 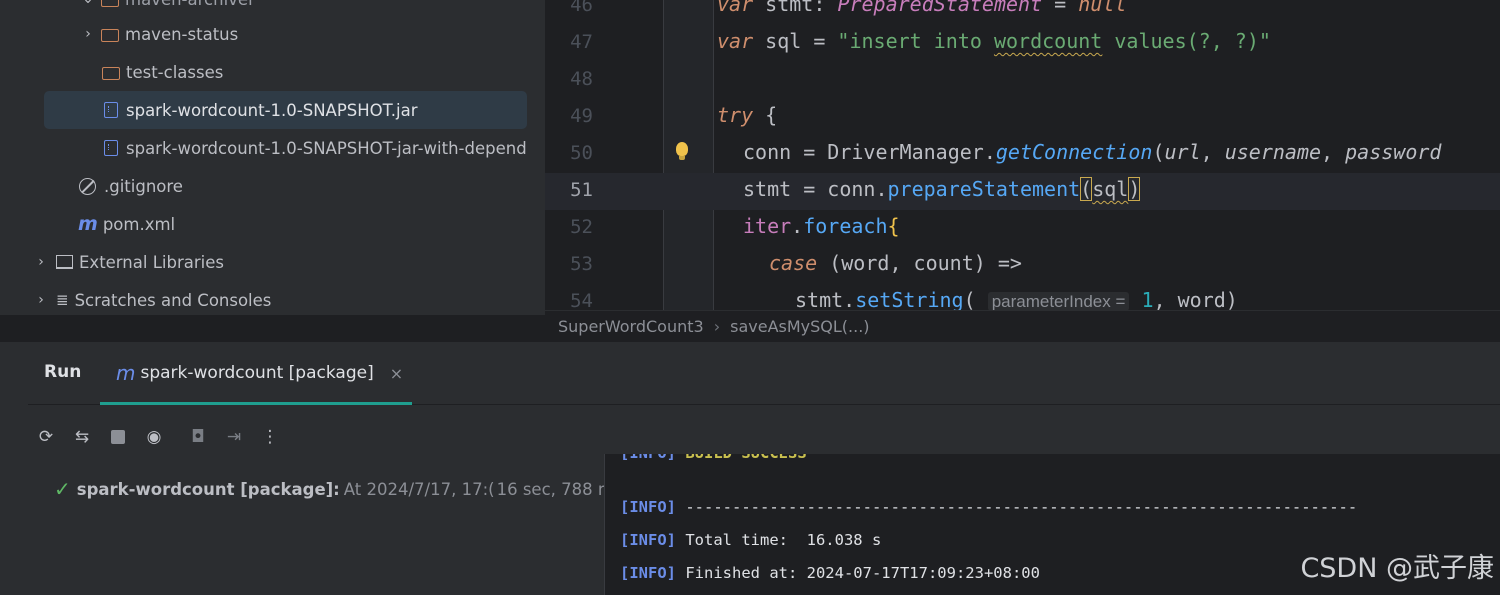 I want to click on gitignore-icon, so click(x=87, y=186).